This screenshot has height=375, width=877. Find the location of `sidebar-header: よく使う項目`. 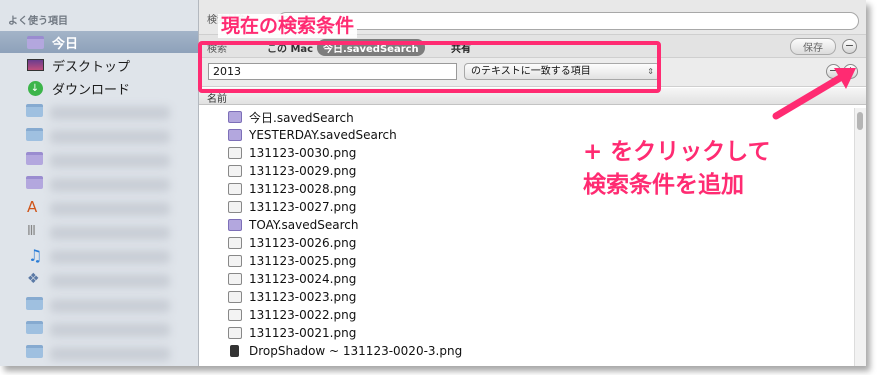

sidebar-header: よく使う項目 is located at coordinates (38, 21).